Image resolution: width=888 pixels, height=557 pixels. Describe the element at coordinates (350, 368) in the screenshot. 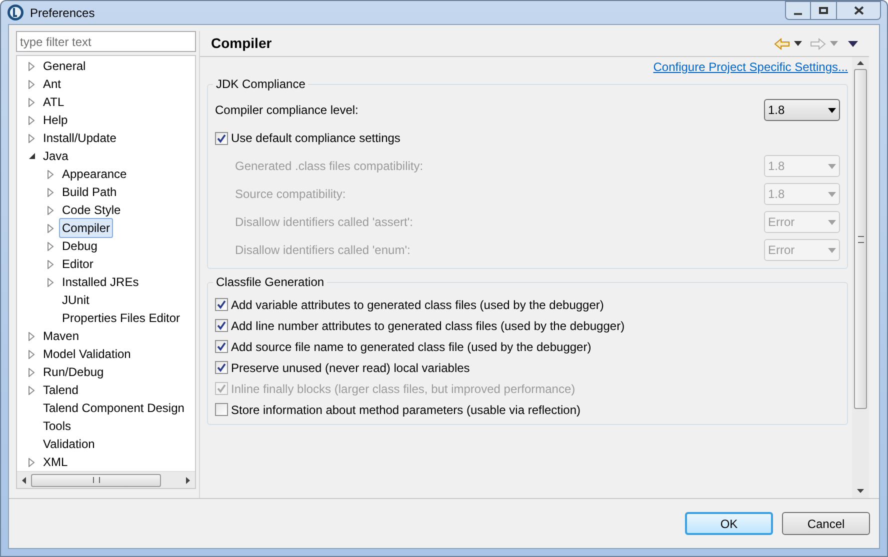

I see `checkbox-label: Preserve unused (never read) local variables` at that location.